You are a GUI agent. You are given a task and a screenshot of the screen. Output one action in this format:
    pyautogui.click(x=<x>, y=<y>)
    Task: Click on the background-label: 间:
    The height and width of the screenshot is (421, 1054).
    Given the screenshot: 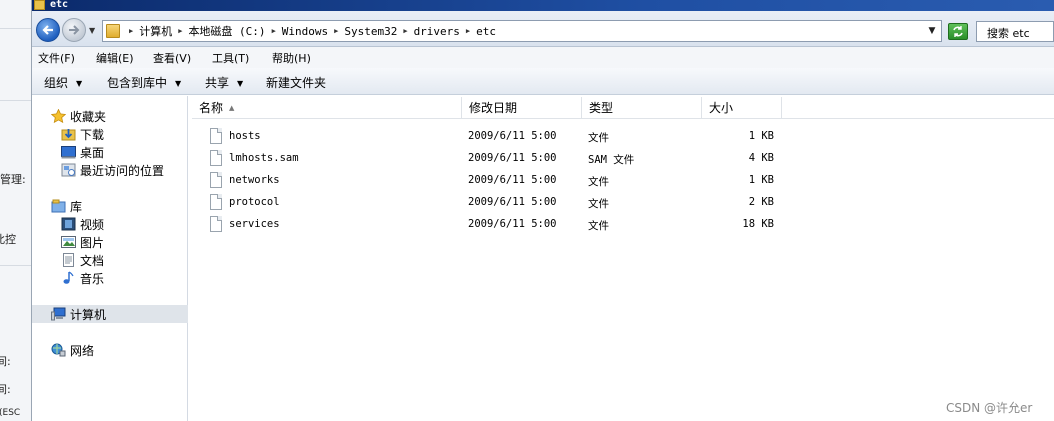 What is the action you would take?
    pyautogui.click(x=5, y=361)
    